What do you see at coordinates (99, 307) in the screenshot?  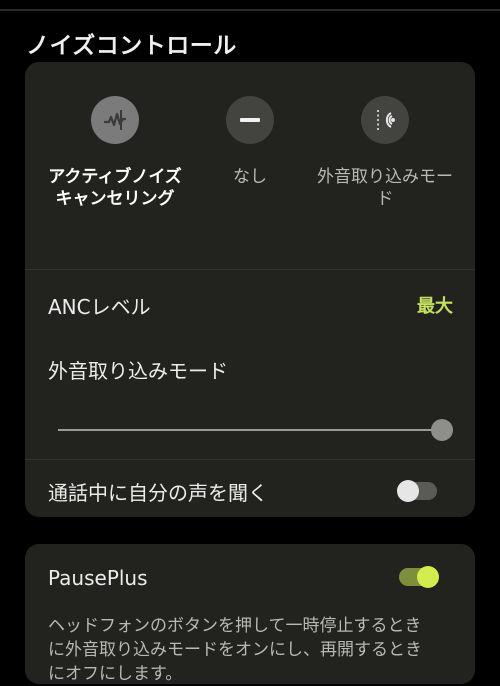 I see `anc-level-label: ANCレベル` at bounding box center [99, 307].